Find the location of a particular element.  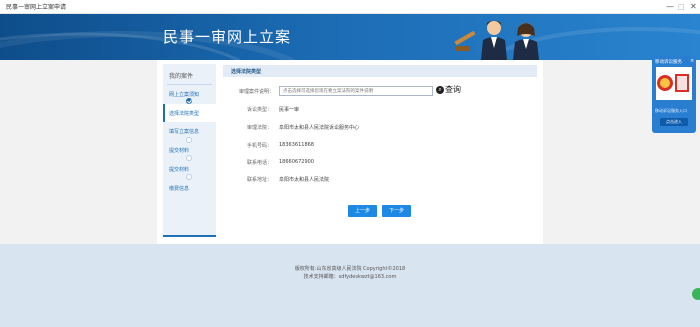

panel-enter-button: 点击进入 is located at coordinates (674, 122).